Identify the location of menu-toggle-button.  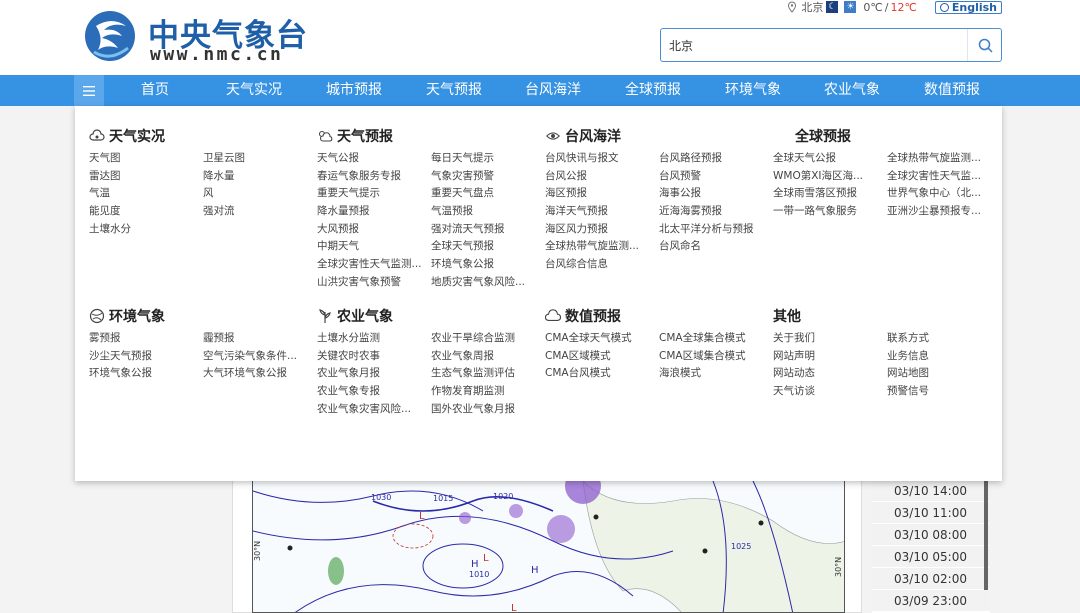
(89, 90).